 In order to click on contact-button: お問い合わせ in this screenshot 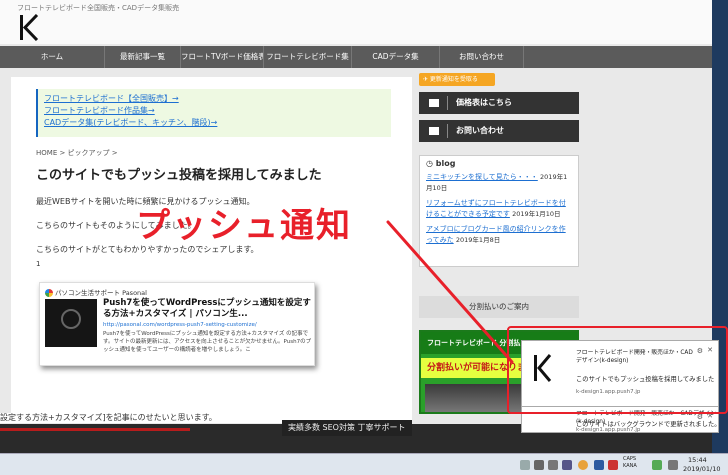, I will do `click(499, 131)`.